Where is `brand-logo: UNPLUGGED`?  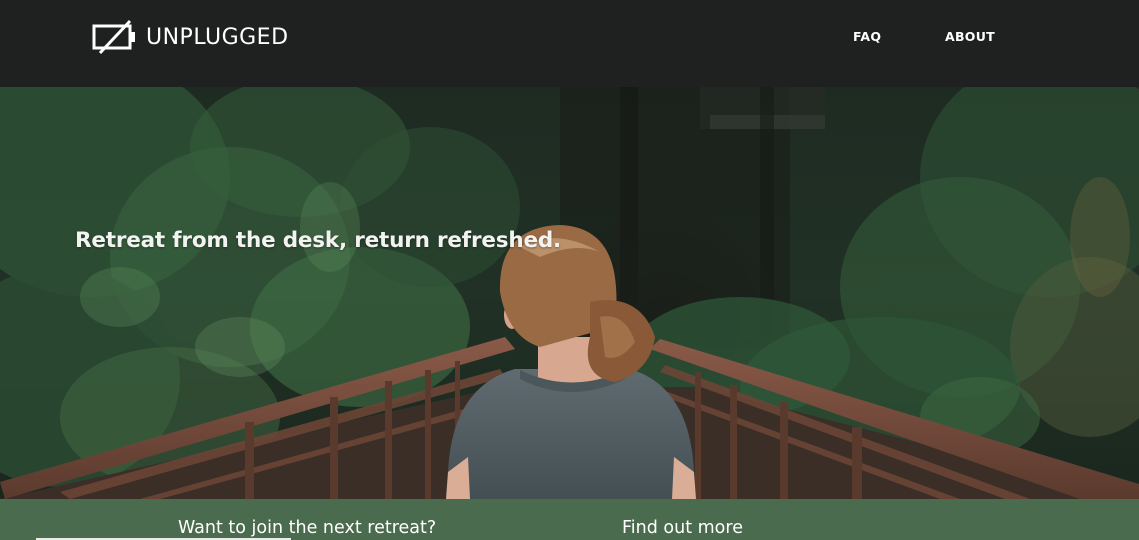 brand-logo: UNPLUGGED is located at coordinates (190, 37).